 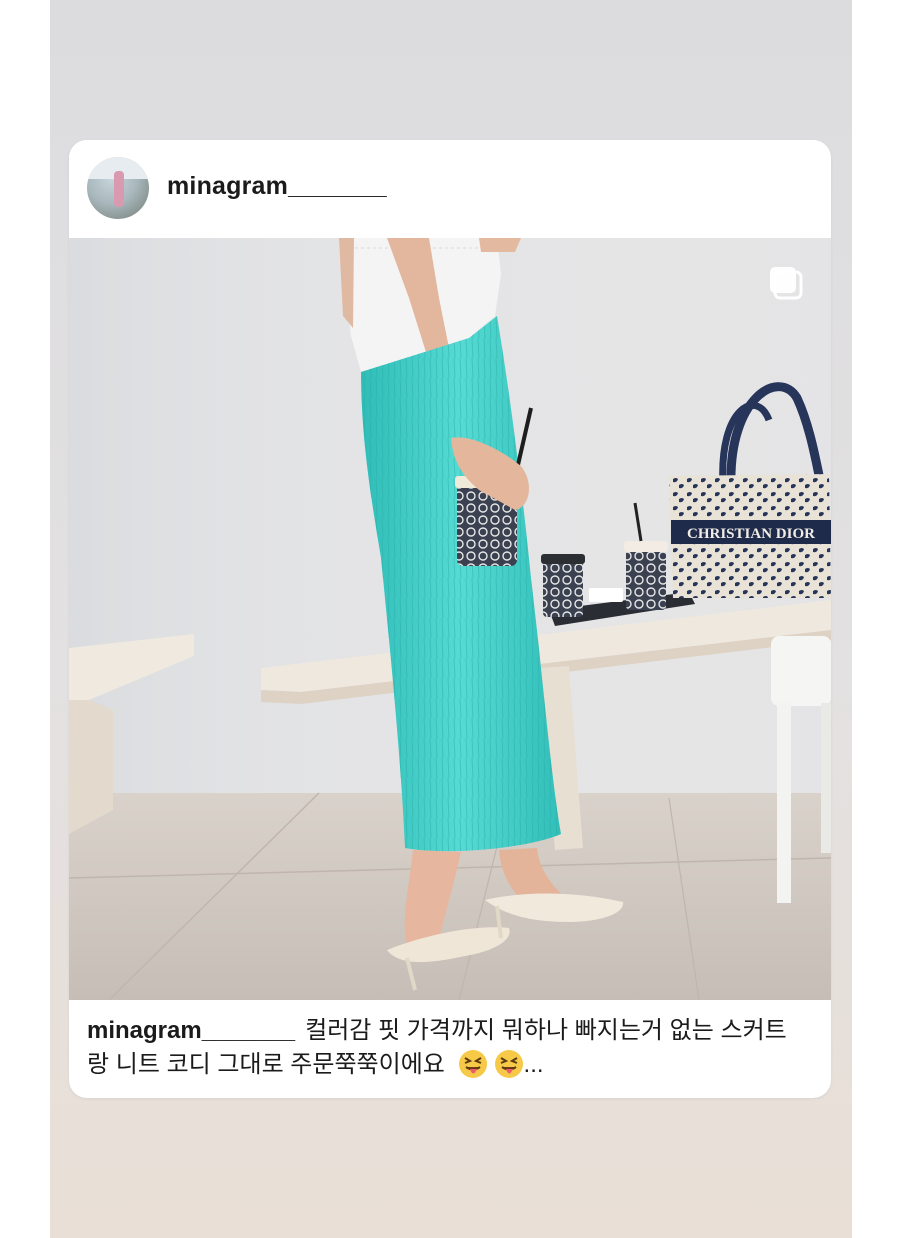 I want to click on multiple-photos-icon, so click(x=786, y=283).